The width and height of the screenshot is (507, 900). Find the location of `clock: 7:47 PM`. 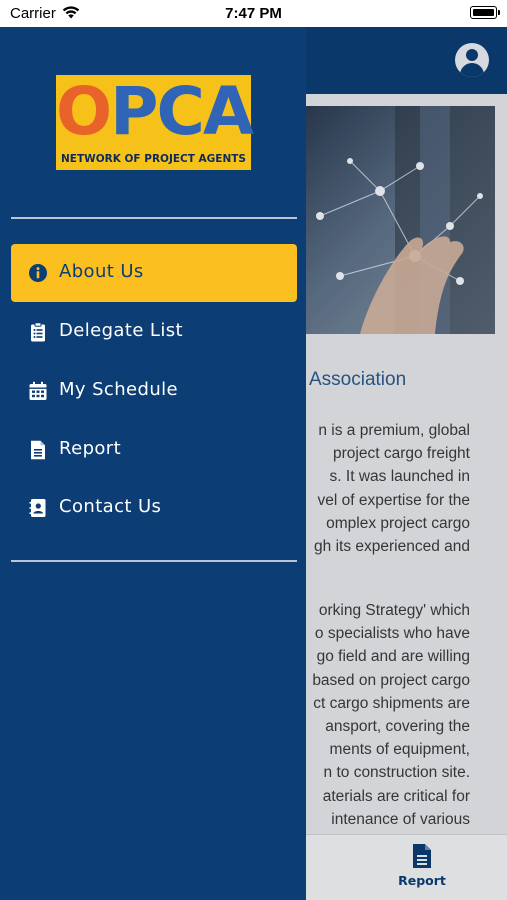

clock: 7:47 PM is located at coordinates (253, 13).